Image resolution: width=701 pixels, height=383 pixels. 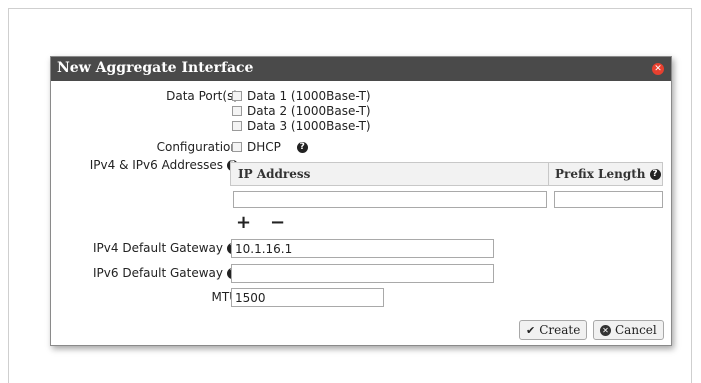 What do you see at coordinates (362, 273) in the screenshot?
I see `ipv6-gateway-input` at bounding box center [362, 273].